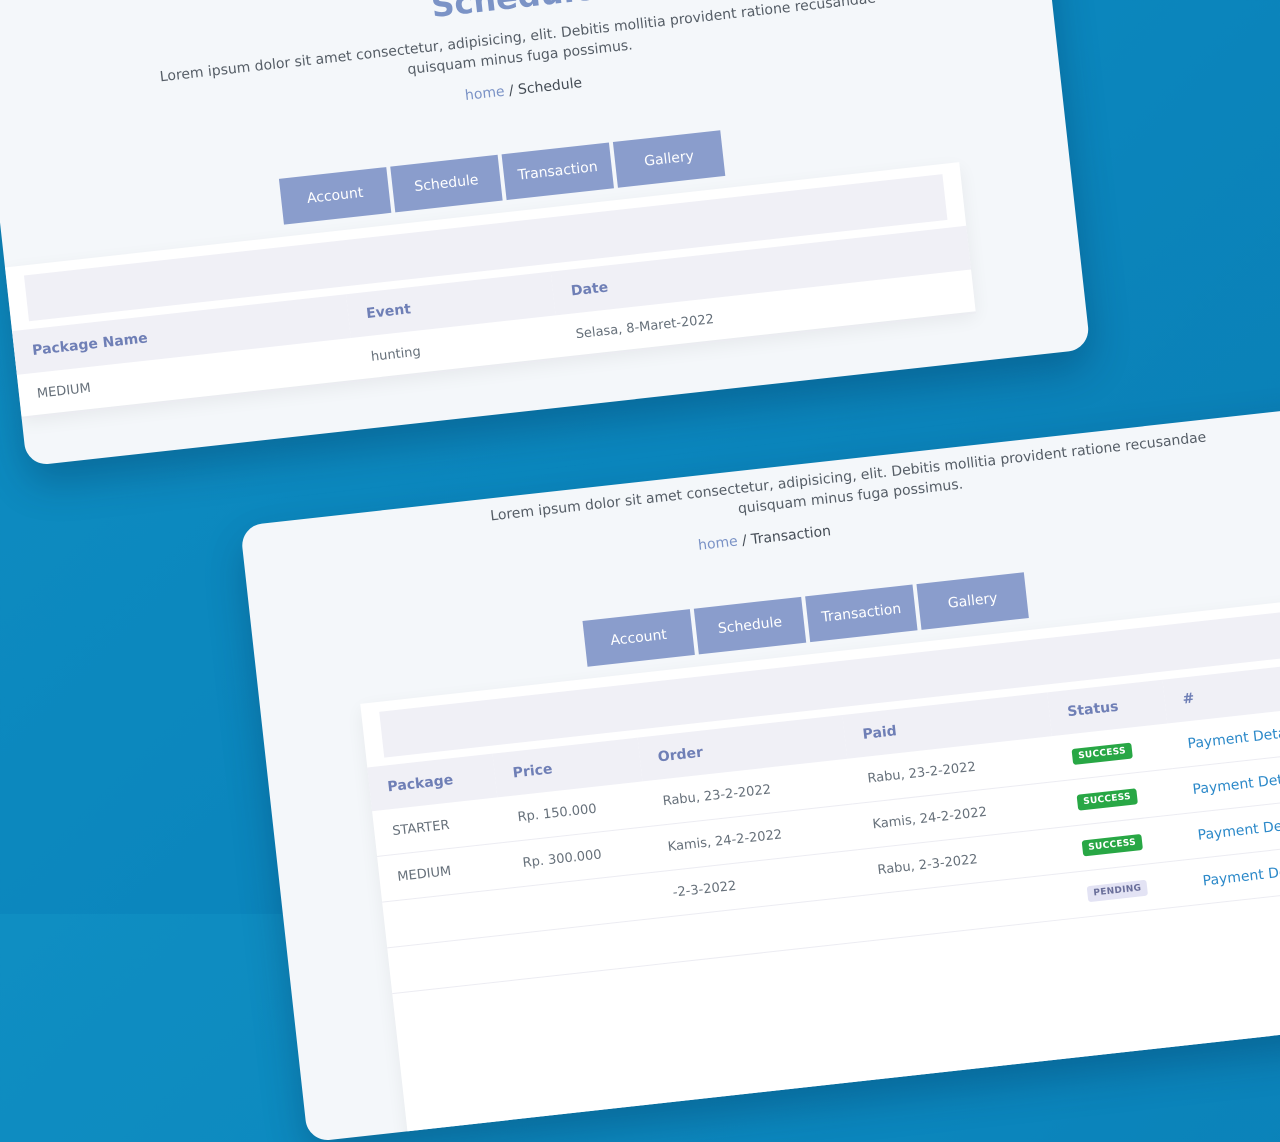  What do you see at coordinates (791, 535) in the screenshot?
I see `breadcrumb-current: Transaction` at bounding box center [791, 535].